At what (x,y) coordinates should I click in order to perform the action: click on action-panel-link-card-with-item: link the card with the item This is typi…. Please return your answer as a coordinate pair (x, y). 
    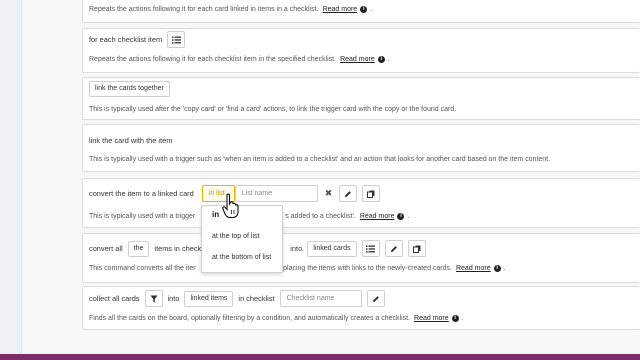
    Looking at the image, I should click on (361, 148).